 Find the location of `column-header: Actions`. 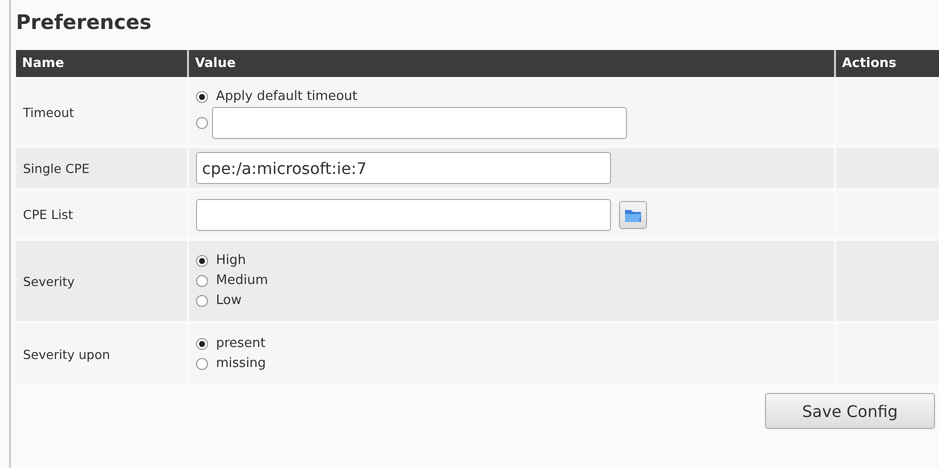

column-header: Actions is located at coordinates (887, 63).